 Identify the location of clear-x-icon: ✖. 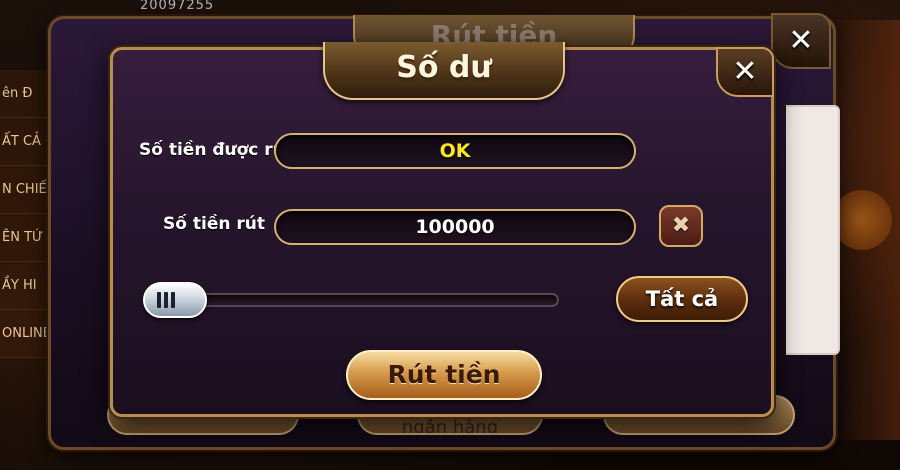
(681, 225).